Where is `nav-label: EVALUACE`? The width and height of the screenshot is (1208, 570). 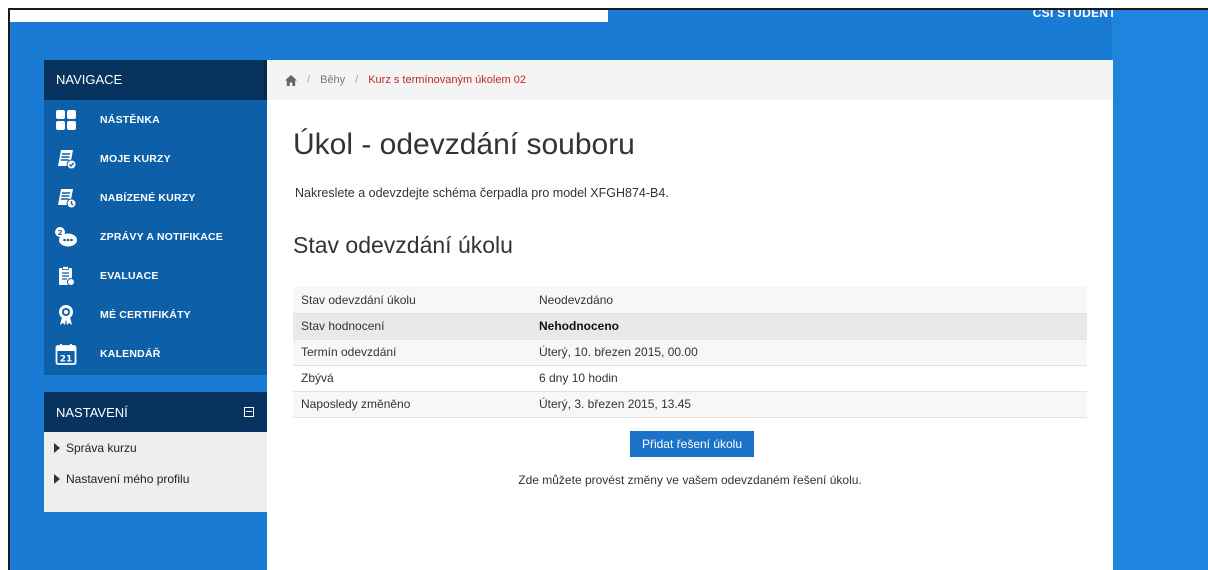 nav-label: EVALUACE is located at coordinates (129, 275).